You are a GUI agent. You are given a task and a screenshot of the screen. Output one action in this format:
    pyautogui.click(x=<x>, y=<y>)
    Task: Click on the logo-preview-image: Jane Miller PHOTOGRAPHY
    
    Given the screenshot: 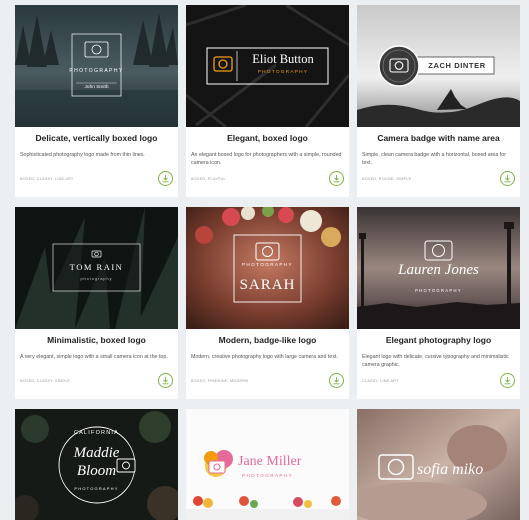 What is the action you would take?
    pyautogui.click(x=267, y=464)
    